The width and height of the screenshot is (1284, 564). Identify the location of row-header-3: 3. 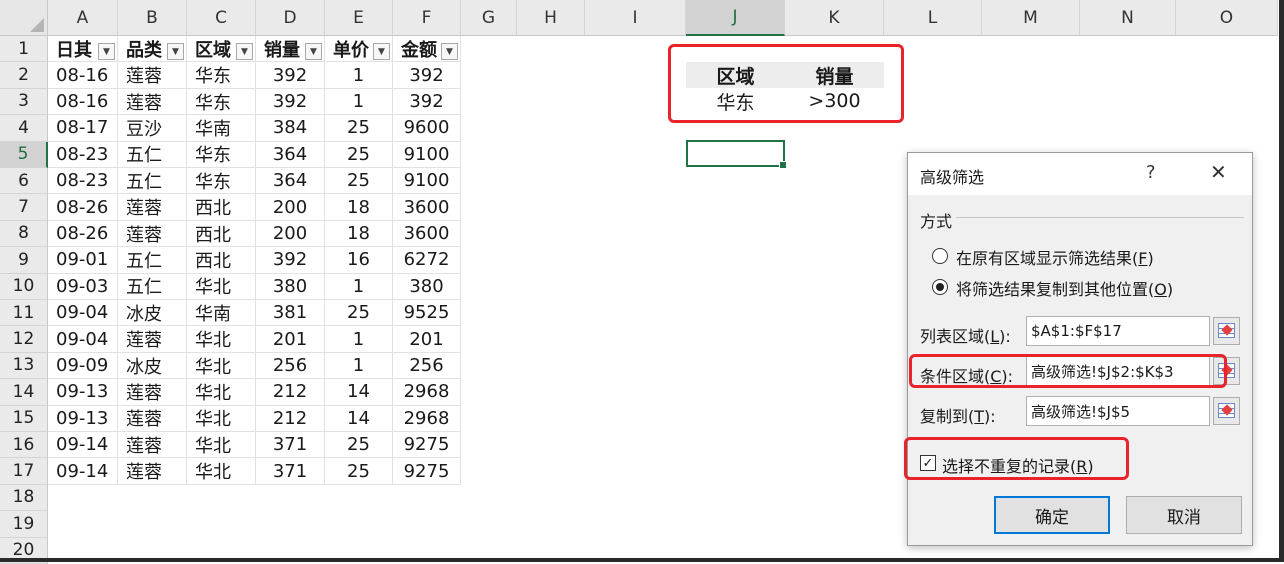
(24, 102).